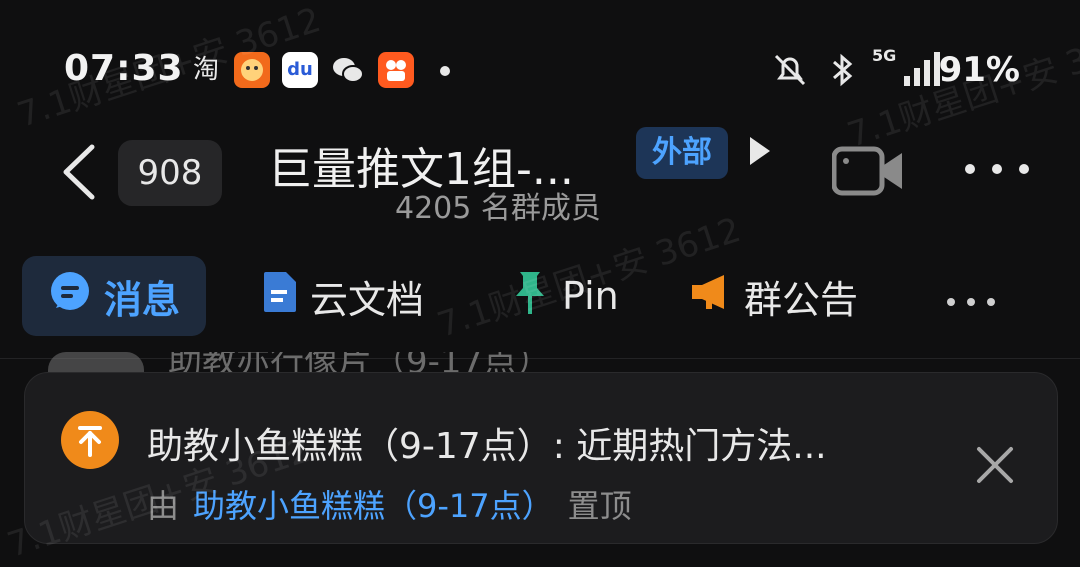 This screenshot has width=1080, height=567. Describe the element at coordinates (760, 151) in the screenshot. I see `play-arrow-icon` at that location.